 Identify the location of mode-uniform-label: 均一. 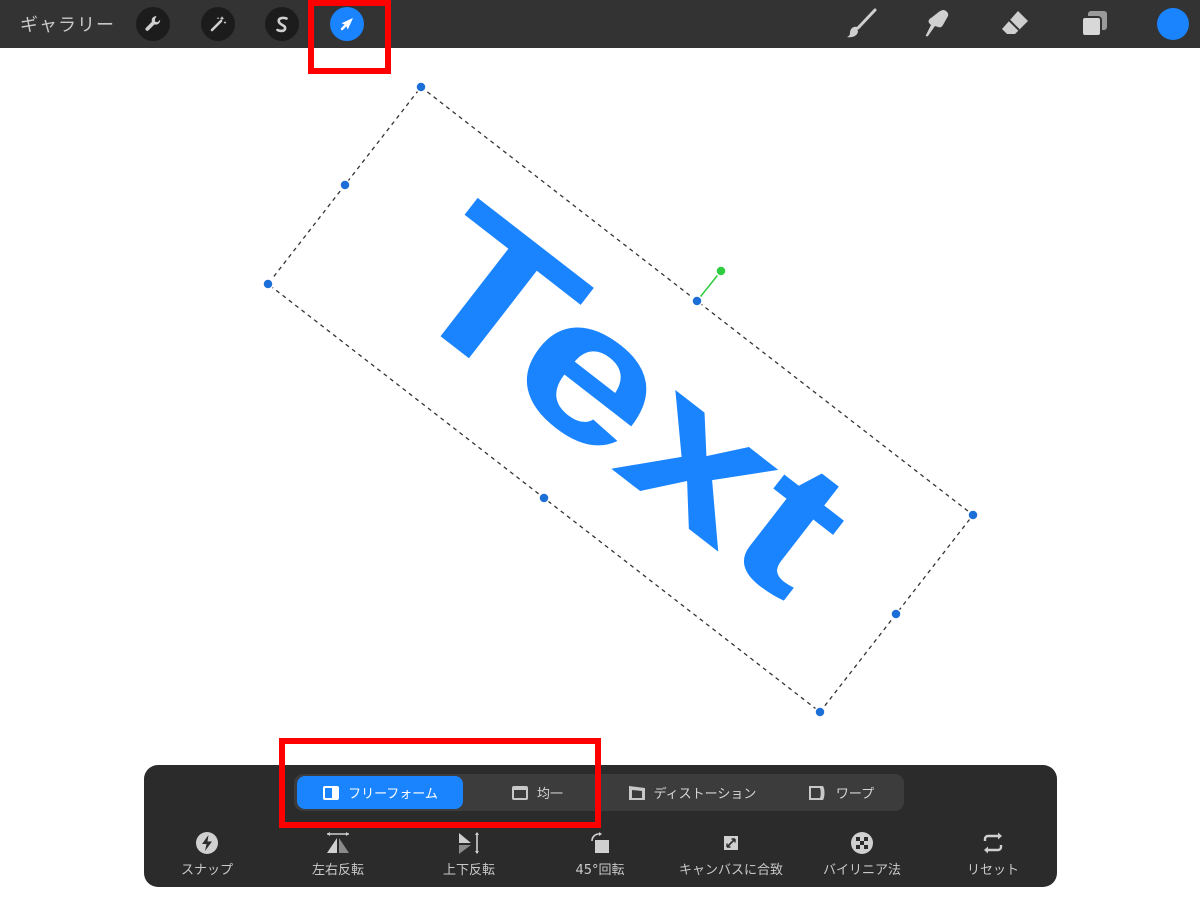
(549, 794).